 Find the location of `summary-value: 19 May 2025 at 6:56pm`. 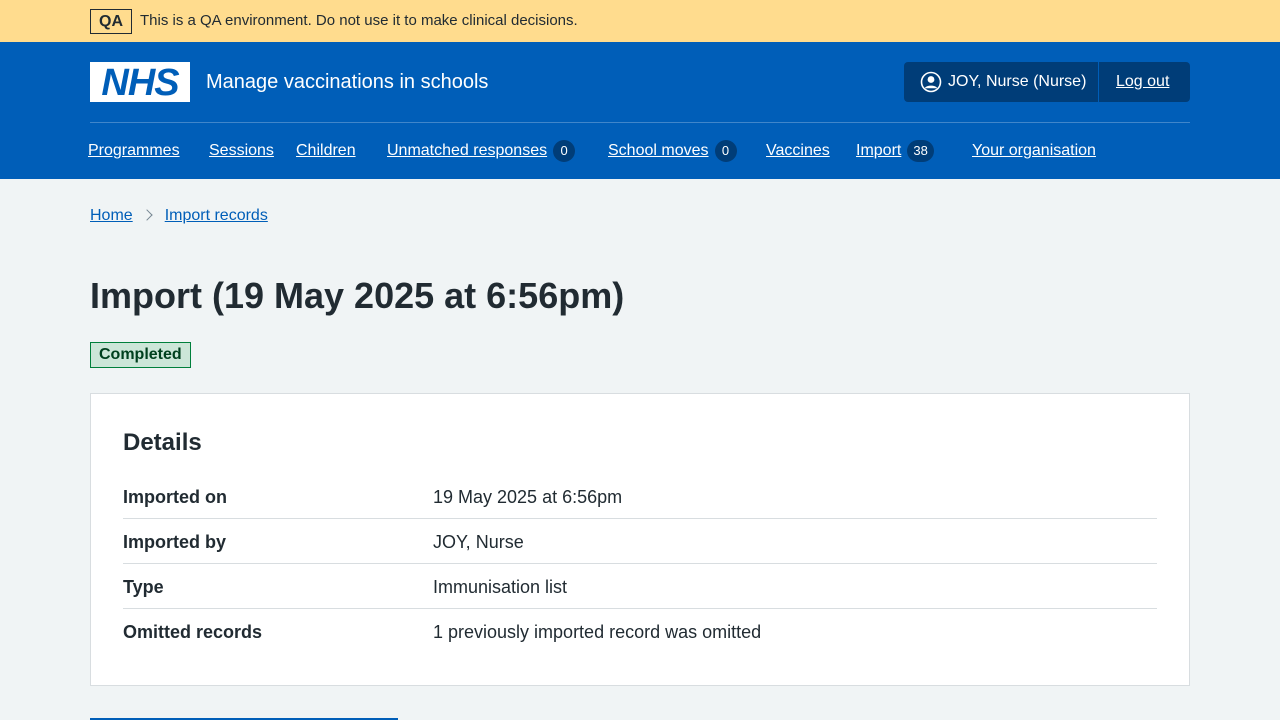

summary-value: 19 May 2025 at 6:56pm is located at coordinates (528, 497).